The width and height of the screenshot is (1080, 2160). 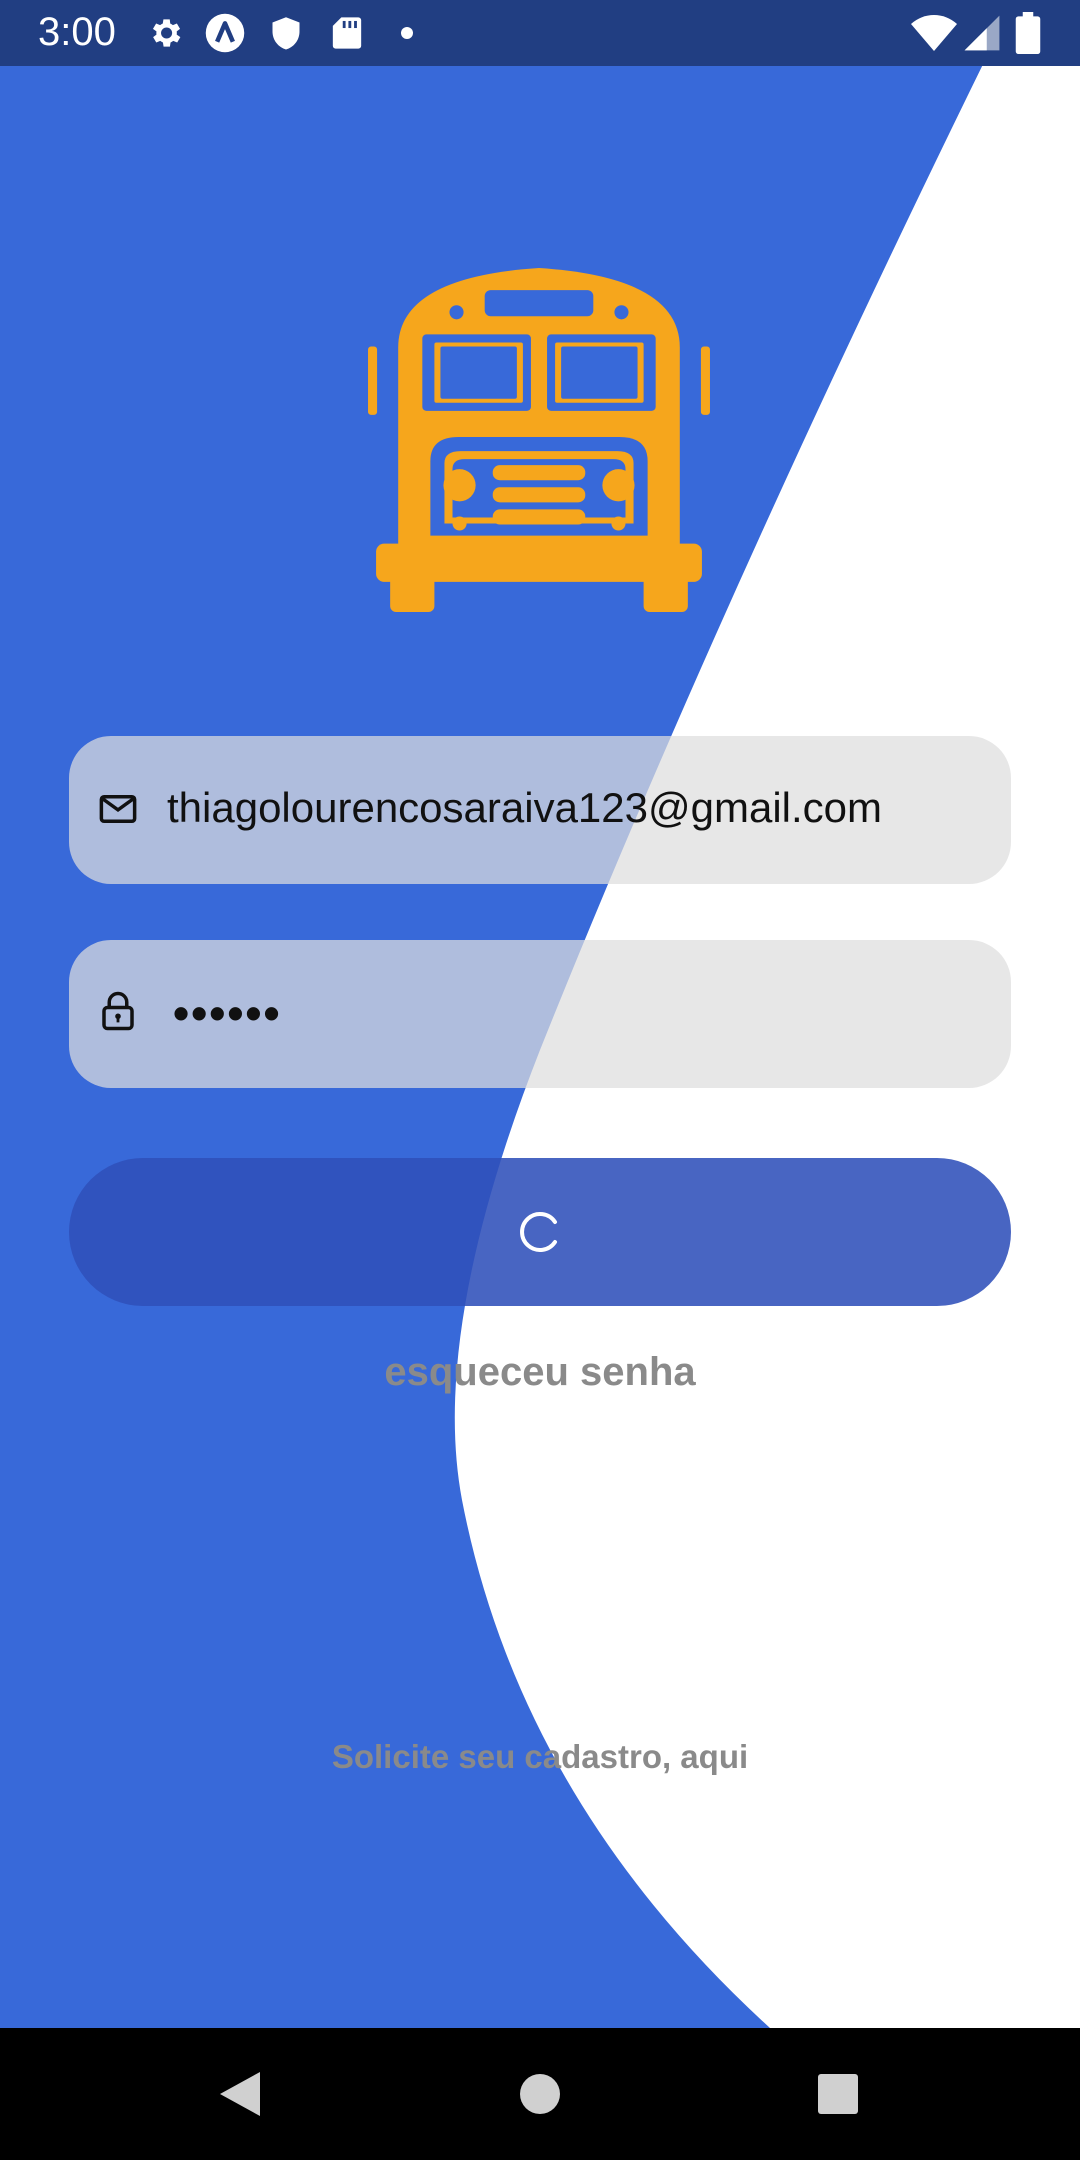 What do you see at coordinates (77, 32) in the screenshot?
I see `status-time: 3:00` at bounding box center [77, 32].